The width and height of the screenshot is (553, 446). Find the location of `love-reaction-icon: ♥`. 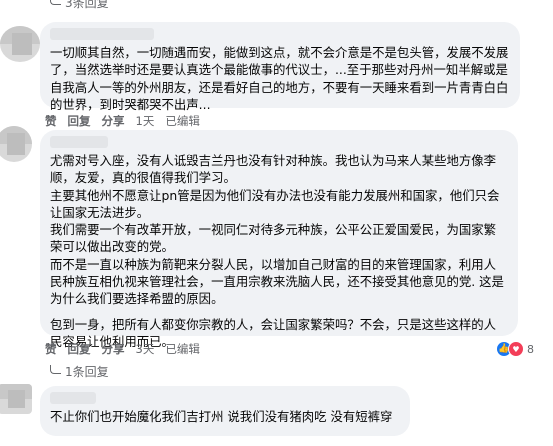

love-reaction-icon: ♥ is located at coordinates (516, 349).